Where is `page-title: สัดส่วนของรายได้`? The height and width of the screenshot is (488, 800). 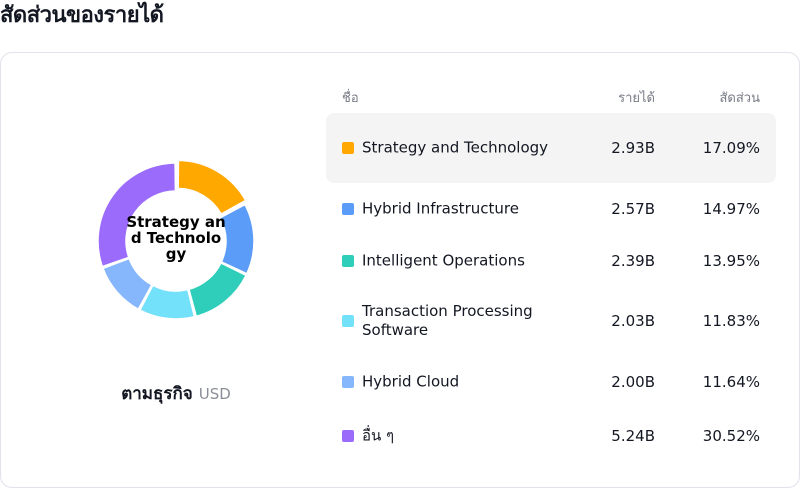
page-title: สัดส่วนของรายได้ is located at coordinates (82, 15).